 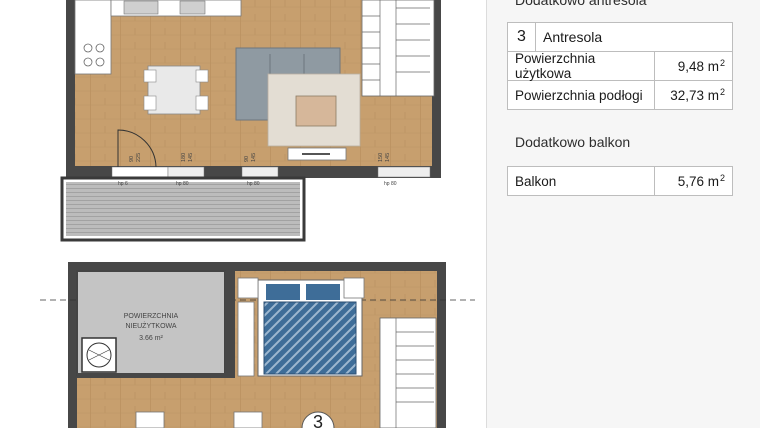 I want to click on mezzanine-number: 3, so click(x=522, y=37).